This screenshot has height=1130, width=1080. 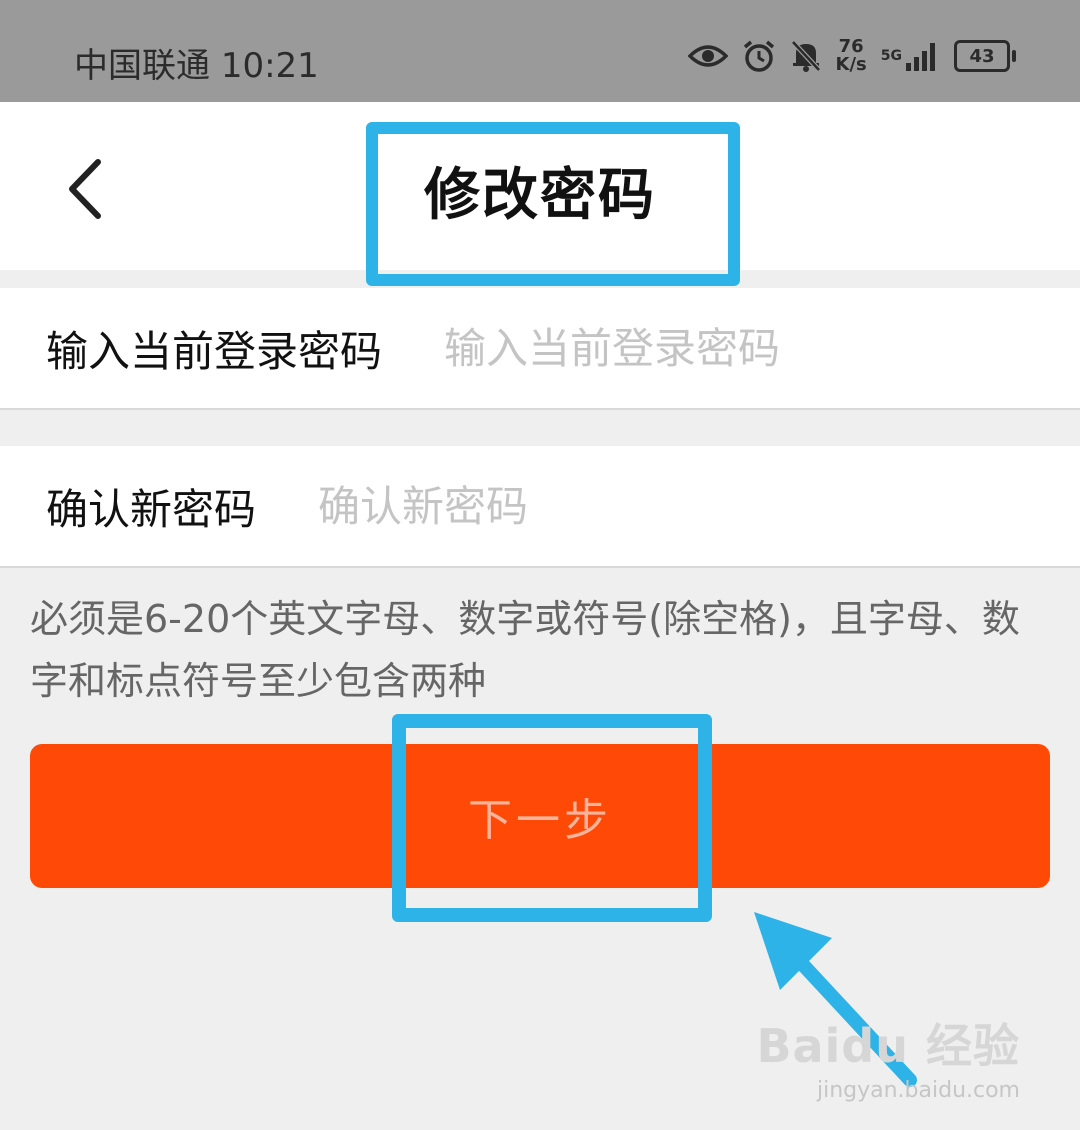 I want to click on battery-icon: 43, so click(x=985, y=56).